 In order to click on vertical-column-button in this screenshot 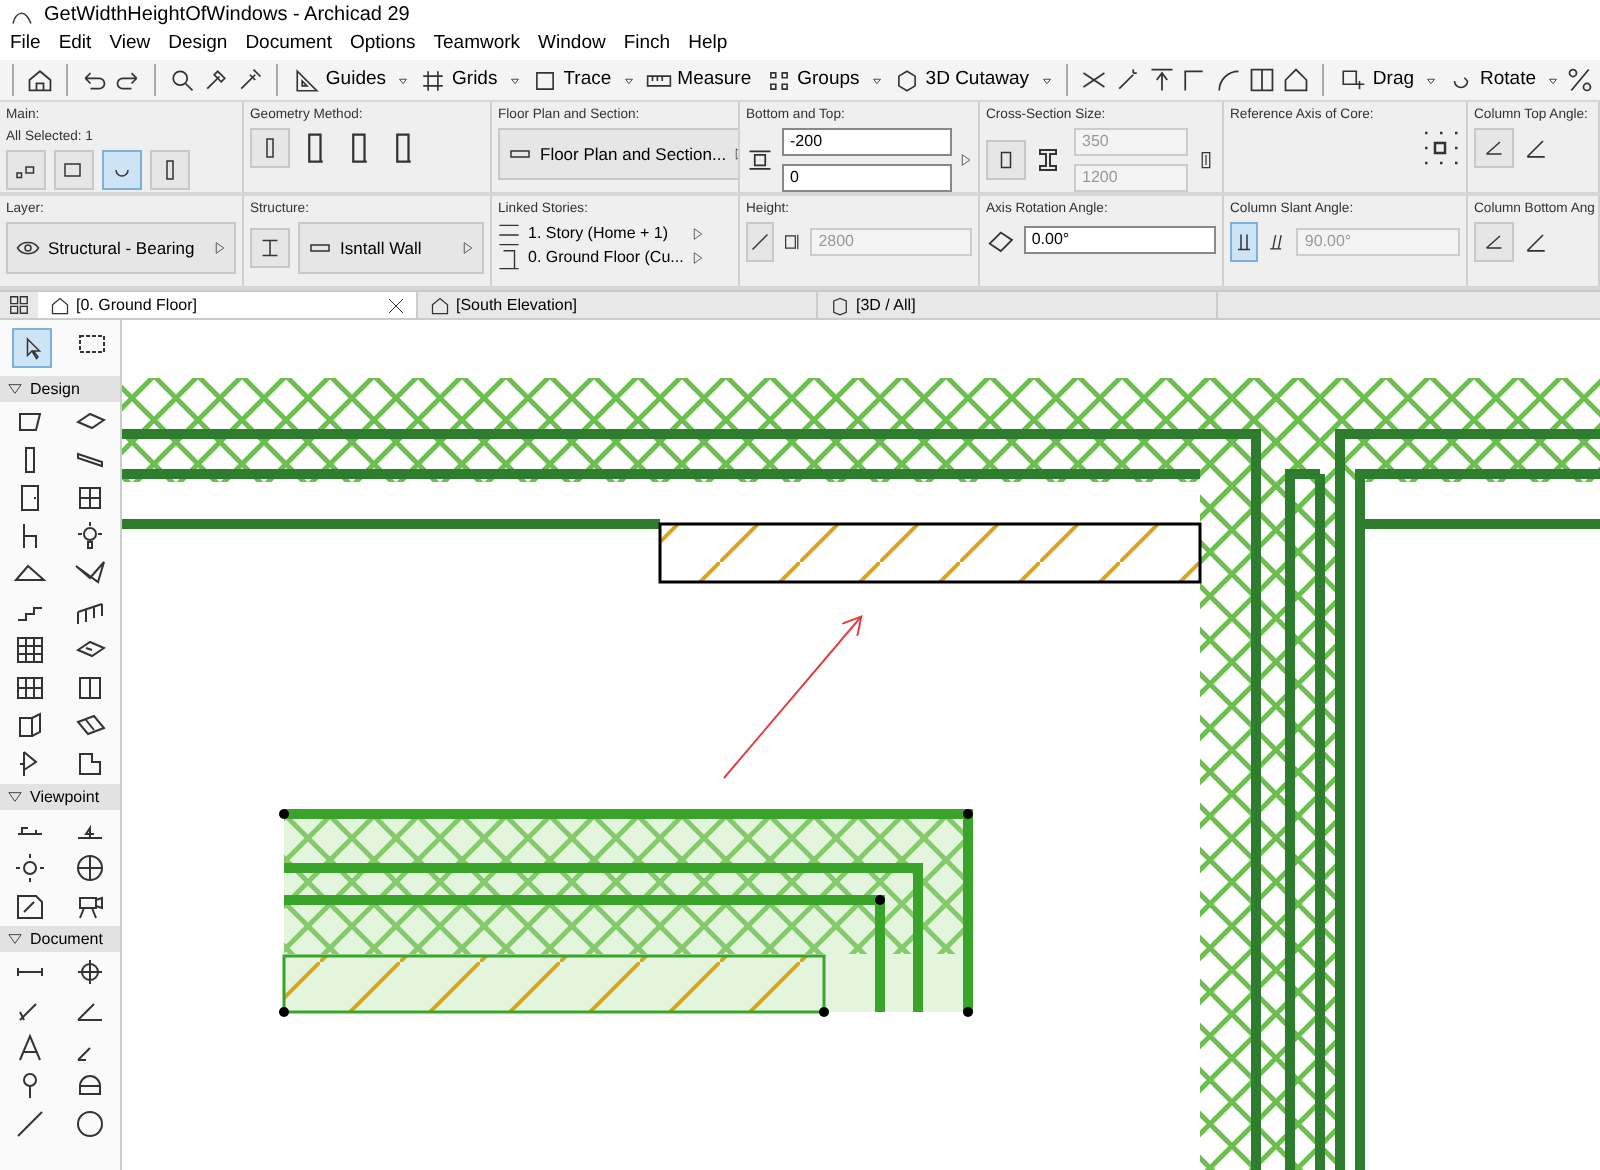, I will do `click(1244, 242)`.